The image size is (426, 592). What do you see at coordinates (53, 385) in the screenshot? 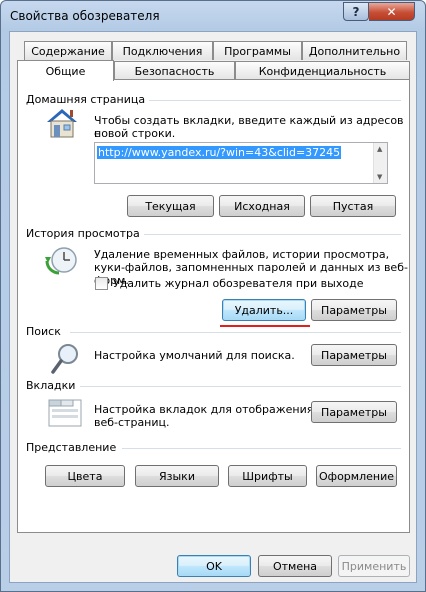
I see `tabs-heading: Вкладки` at bounding box center [53, 385].